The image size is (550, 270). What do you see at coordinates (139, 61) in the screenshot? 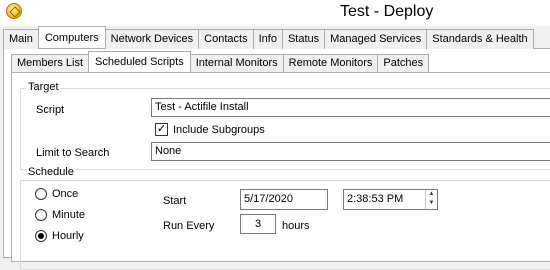
I see `tab-scheduled-scripts: Scheduled Scripts` at bounding box center [139, 61].